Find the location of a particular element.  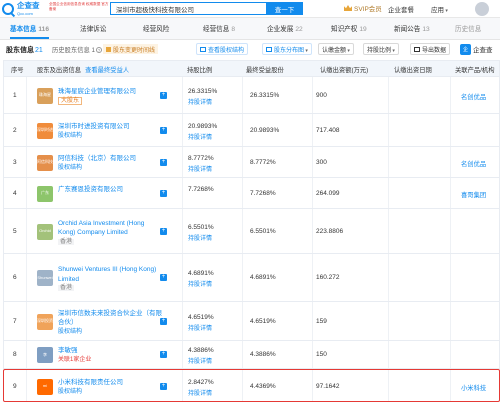

shareholder-tag: 关联1家企业 is located at coordinates (74, 360).